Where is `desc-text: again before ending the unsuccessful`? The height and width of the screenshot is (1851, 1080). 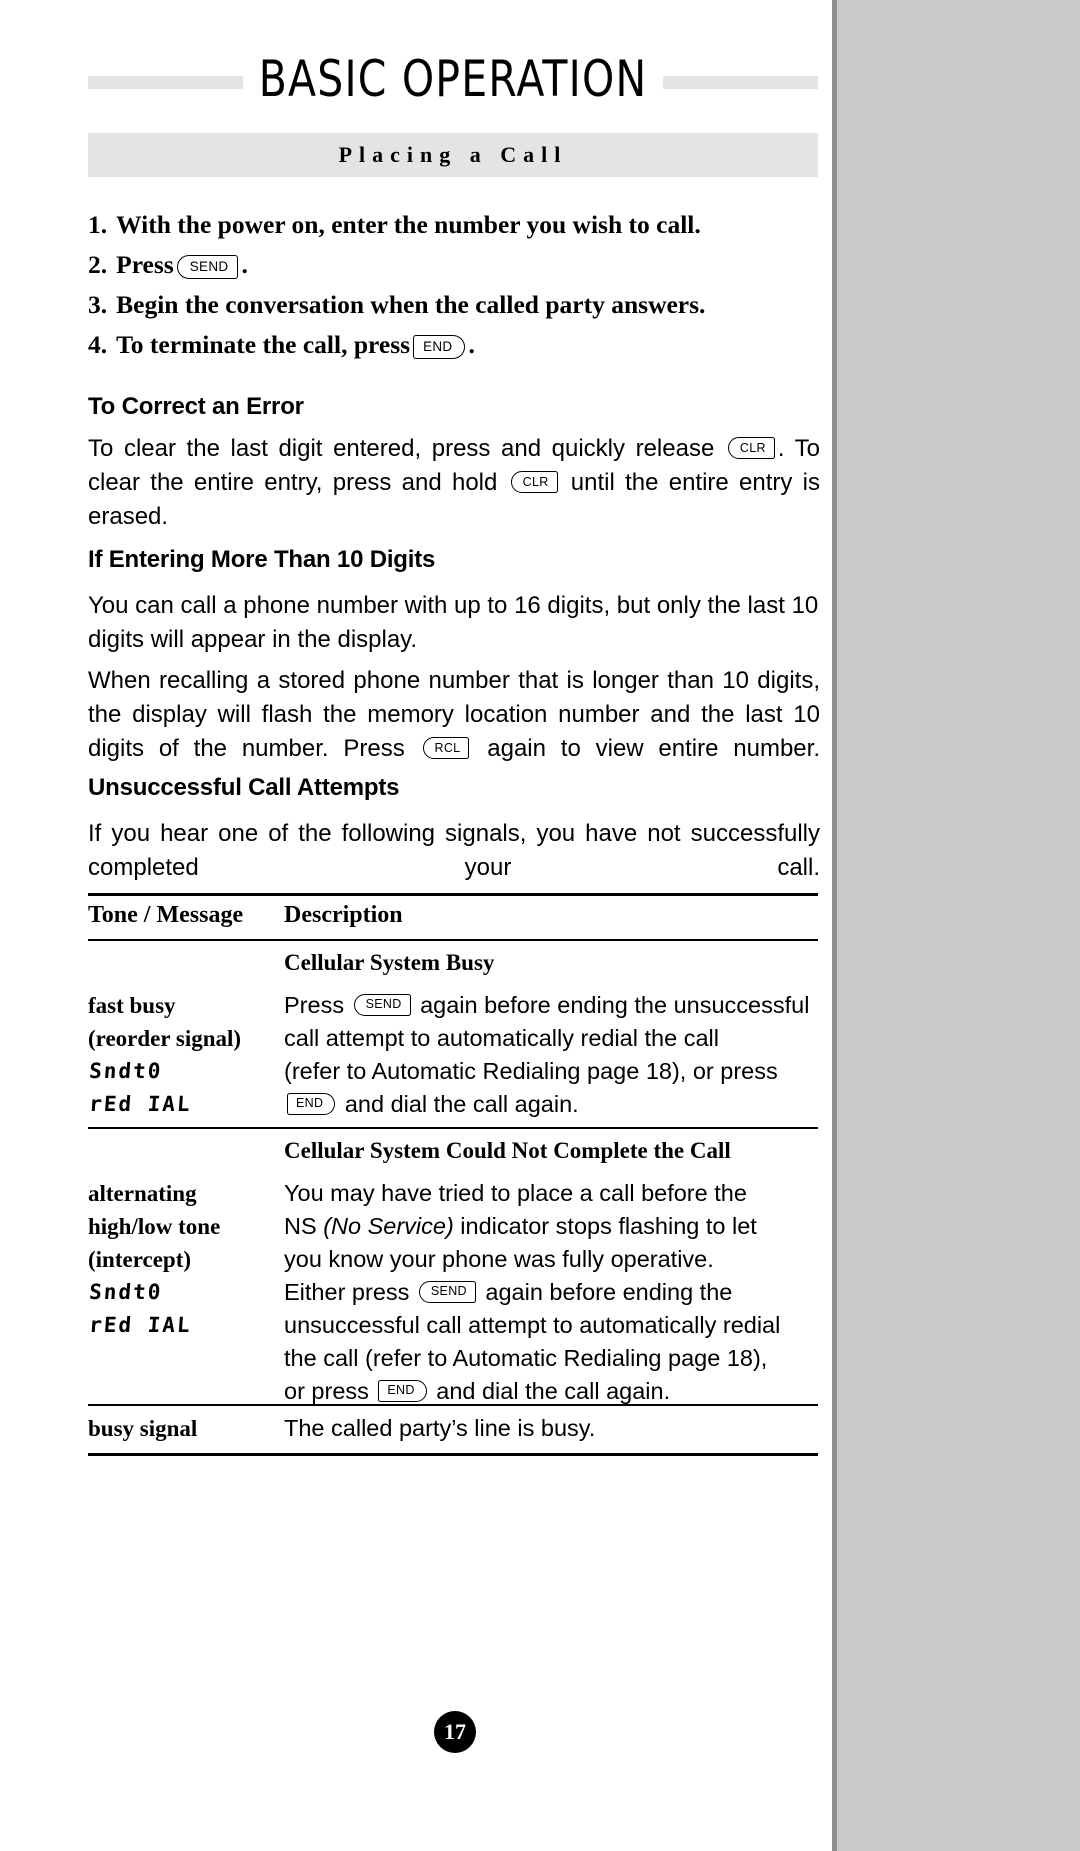 desc-text: again before ending the unsuccessful is located at coordinates (615, 1005).